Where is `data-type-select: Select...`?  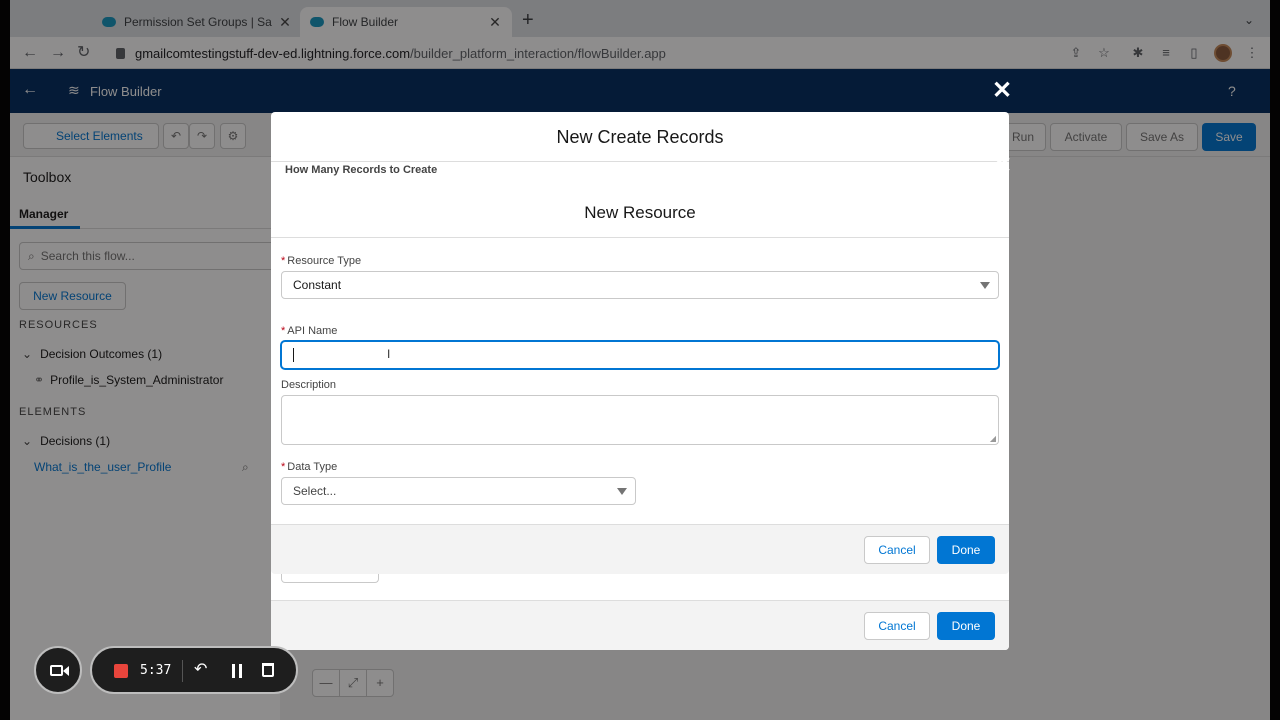
data-type-select: Select... is located at coordinates (458, 491).